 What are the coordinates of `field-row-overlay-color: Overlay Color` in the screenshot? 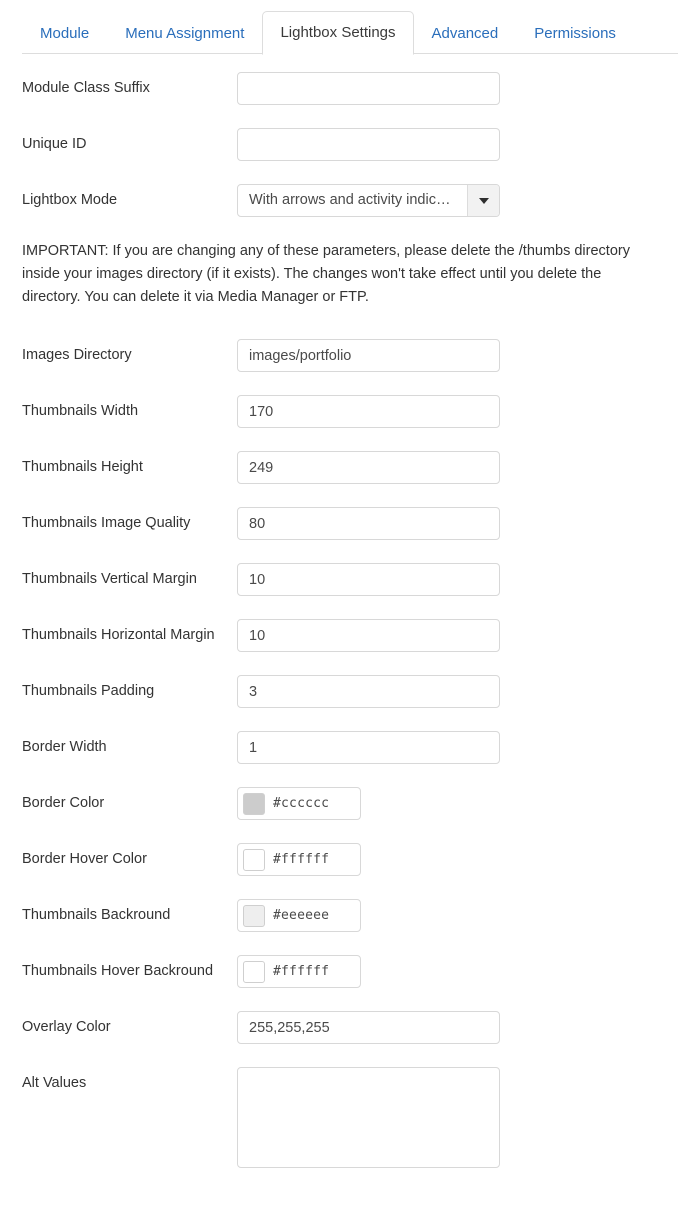 It's located at (350, 1027).